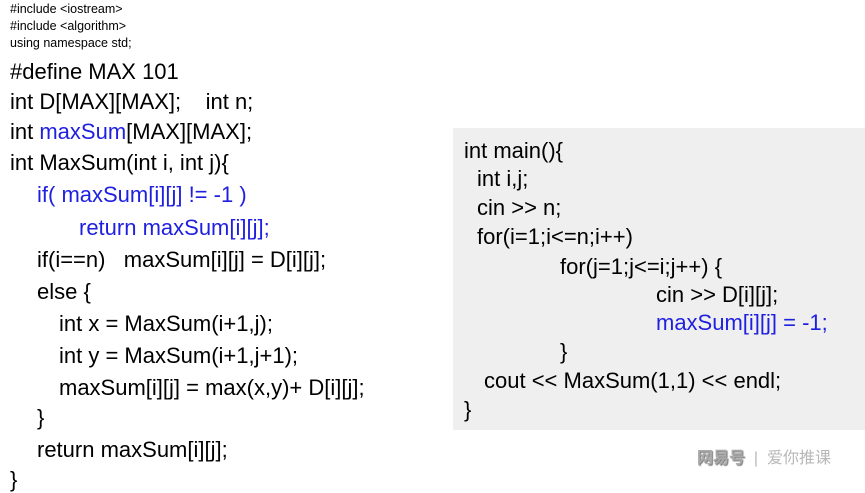 This screenshot has height=493, width=865. I want to click on code-token: [MAX][MAX];, so click(189, 131).